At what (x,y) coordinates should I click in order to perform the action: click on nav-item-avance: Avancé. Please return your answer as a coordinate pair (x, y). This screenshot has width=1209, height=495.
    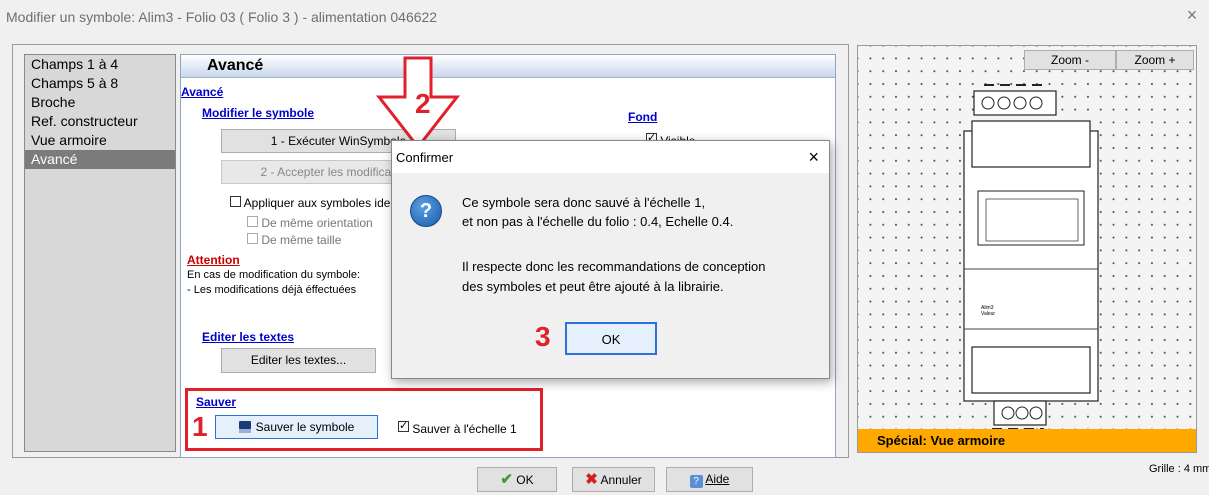
    Looking at the image, I should click on (100, 159).